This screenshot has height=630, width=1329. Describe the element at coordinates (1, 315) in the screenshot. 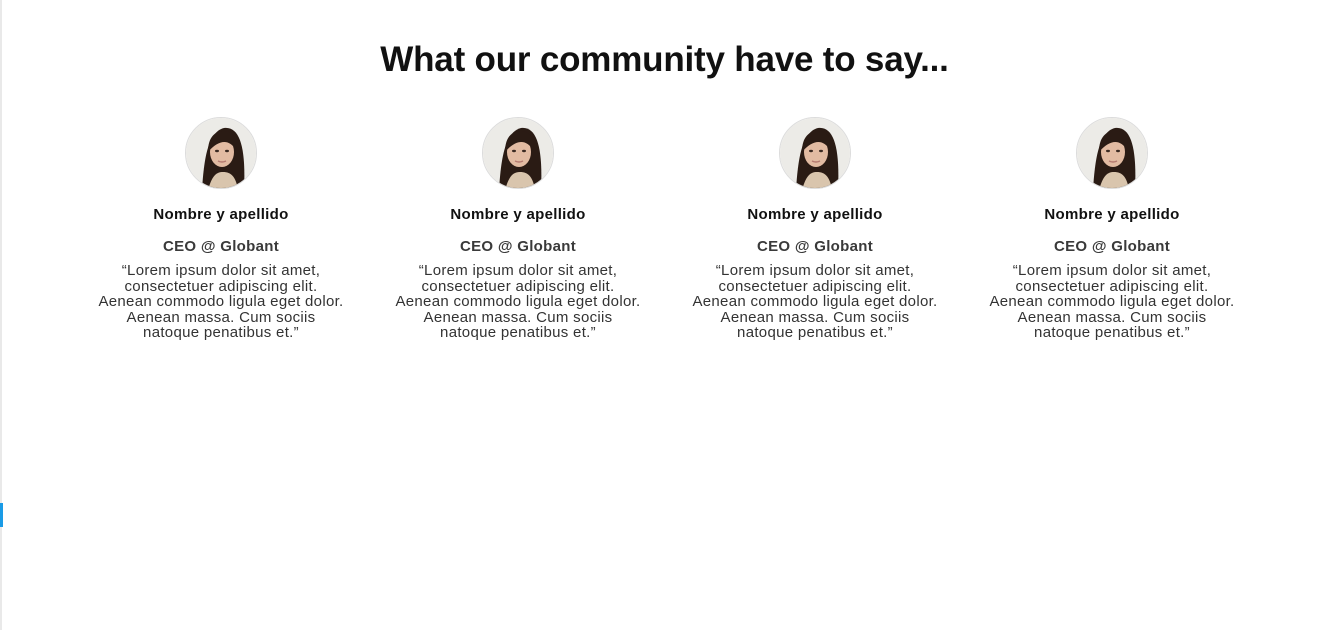

I see `page-left-border` at that location.